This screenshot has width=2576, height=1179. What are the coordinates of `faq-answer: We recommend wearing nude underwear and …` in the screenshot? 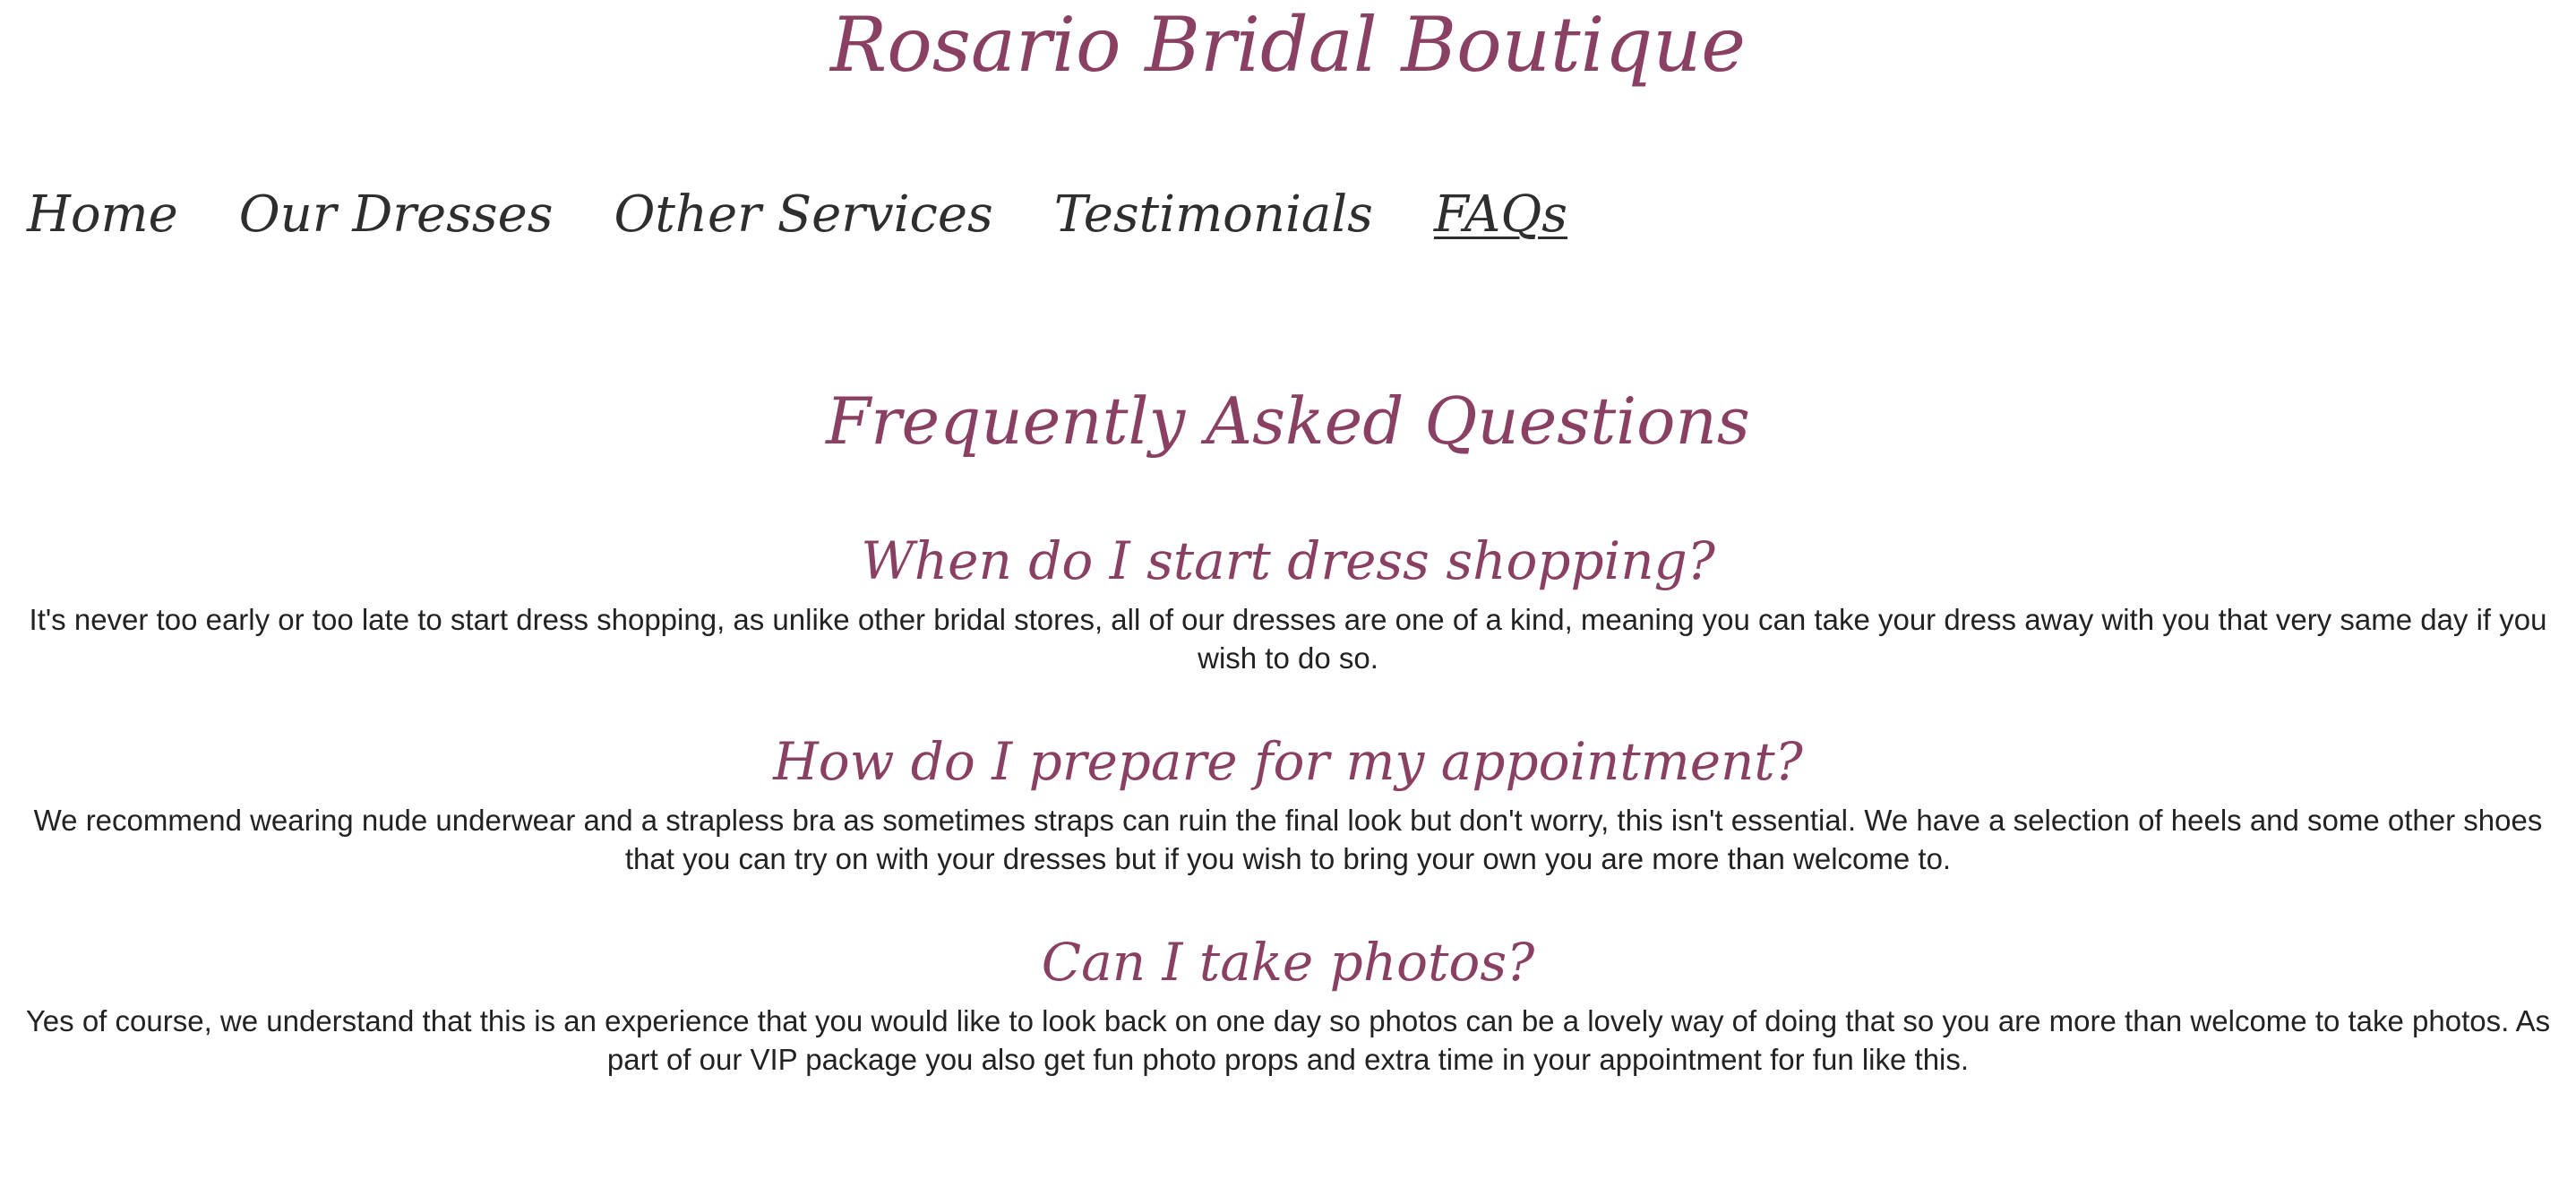 It's located at (1288, 839).